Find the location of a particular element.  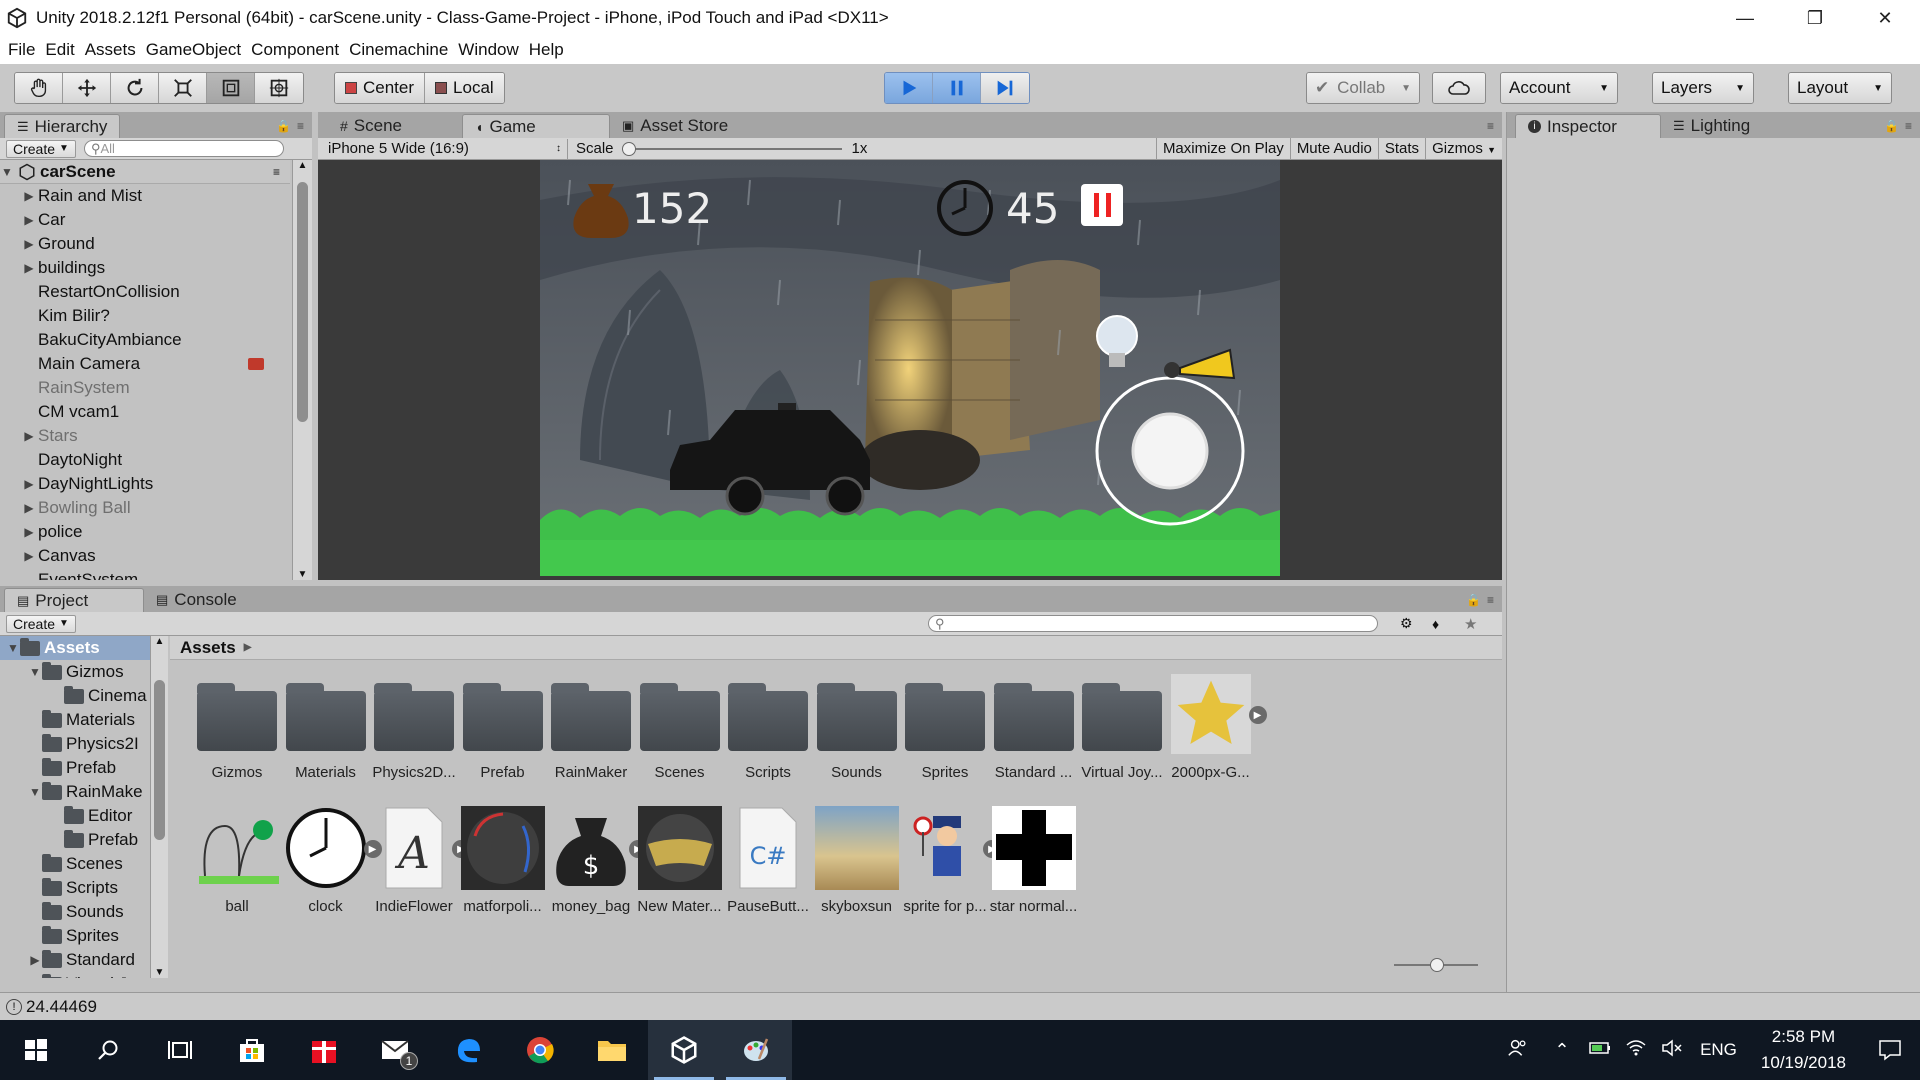

hierarchy-scrollbar: ▲ ▼ is located at coordinates (302, 370).